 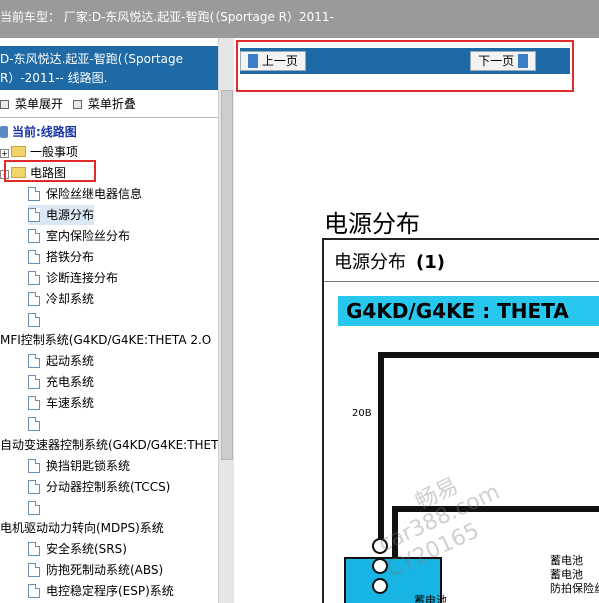 What do you see at coordinates (109, 445) in the screenshot?
I see `tree-node-at: 自动变速器控制系统(G4KD/G4KE:THET` at bounding box center [109, 445].